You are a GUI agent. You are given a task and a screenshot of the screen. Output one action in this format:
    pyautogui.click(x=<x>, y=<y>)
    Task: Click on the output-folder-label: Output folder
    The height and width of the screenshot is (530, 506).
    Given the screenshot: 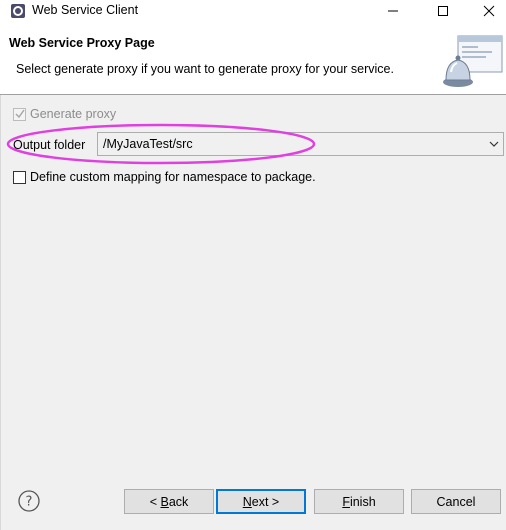 What is the action you would take?
    pyautogui.click(x=49, y=145)
    